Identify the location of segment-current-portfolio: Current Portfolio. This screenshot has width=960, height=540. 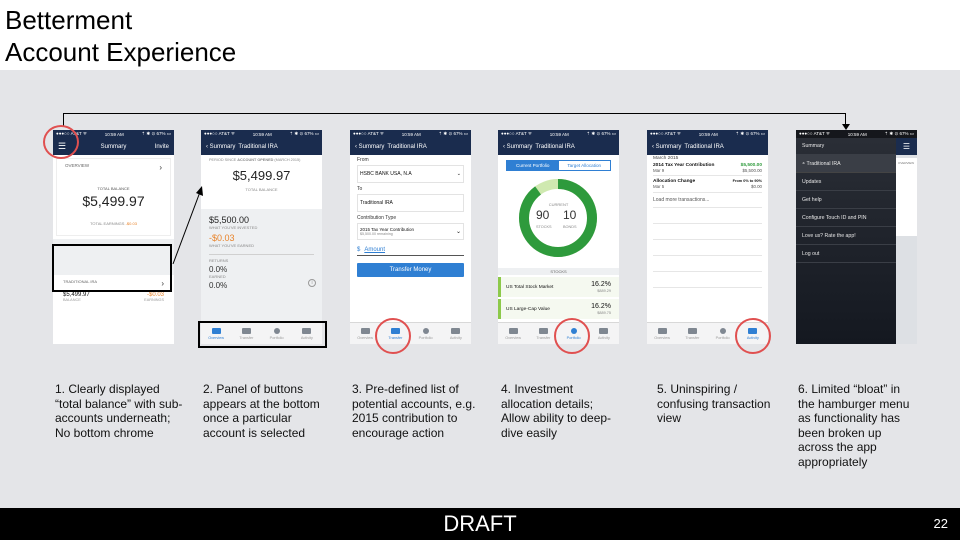
(533, 165).